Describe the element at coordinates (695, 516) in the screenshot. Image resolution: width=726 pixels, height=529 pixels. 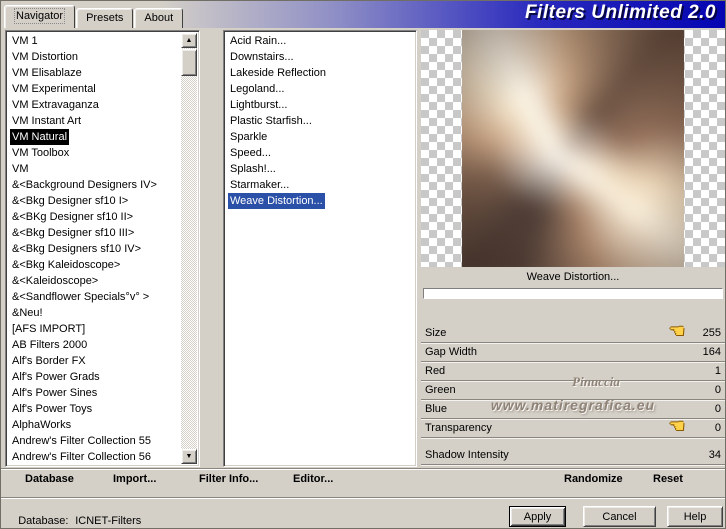
I see `help-button: Help` at that location.